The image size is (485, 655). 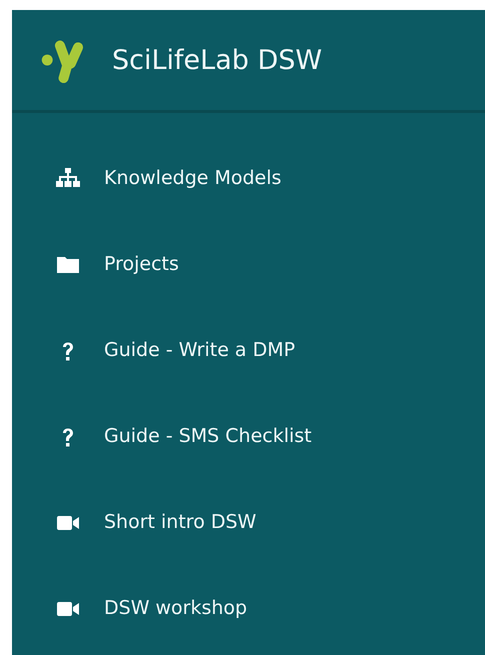 What do you see at coordinates (180, 521) in the screenshot?
I see `menu-link: Short intro DSW` at bounding box center [180, 521].